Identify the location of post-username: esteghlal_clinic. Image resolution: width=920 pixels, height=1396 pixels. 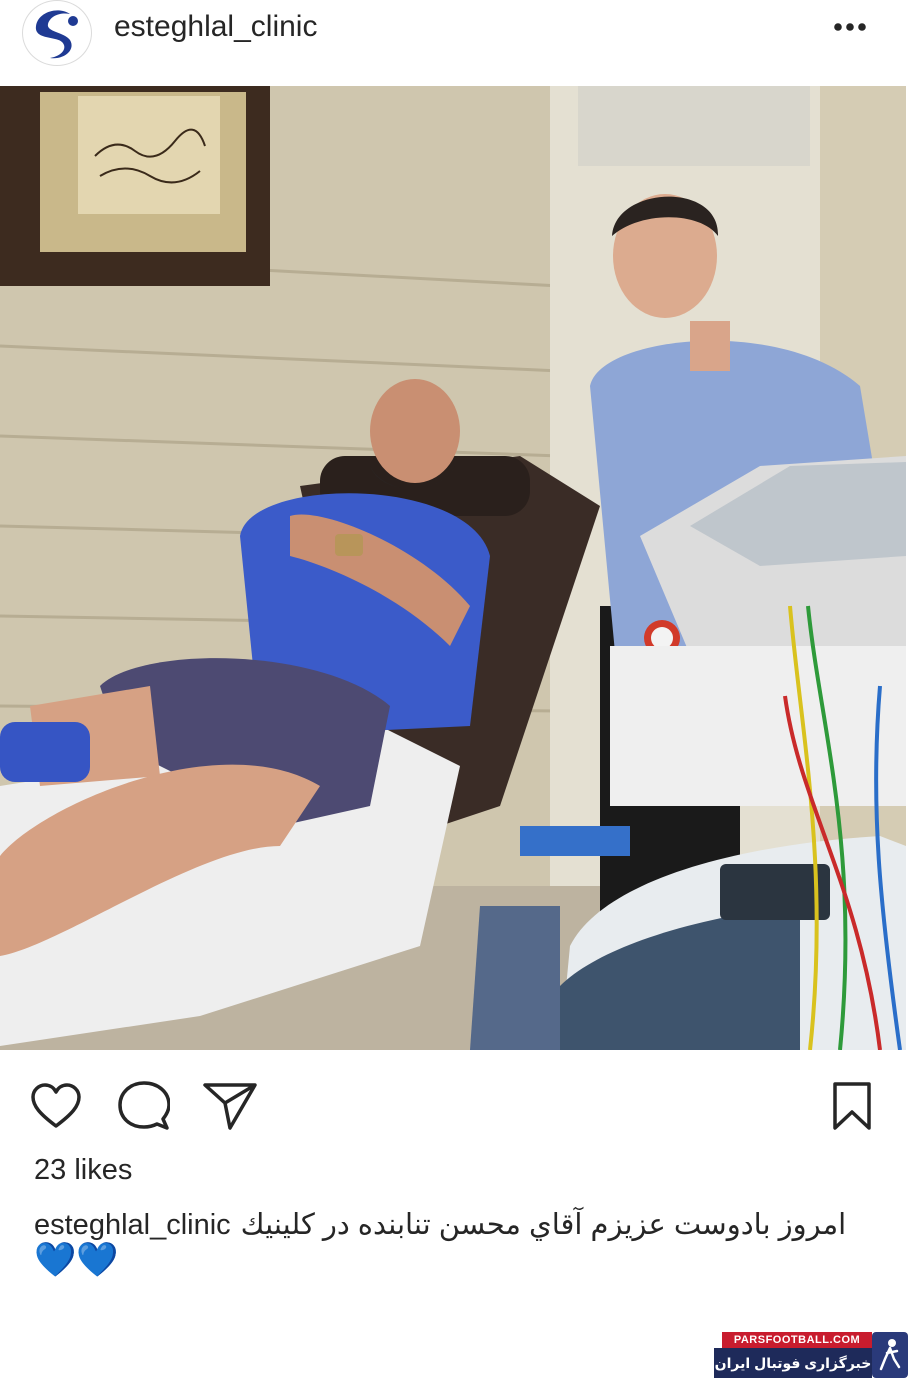
(215, 27).